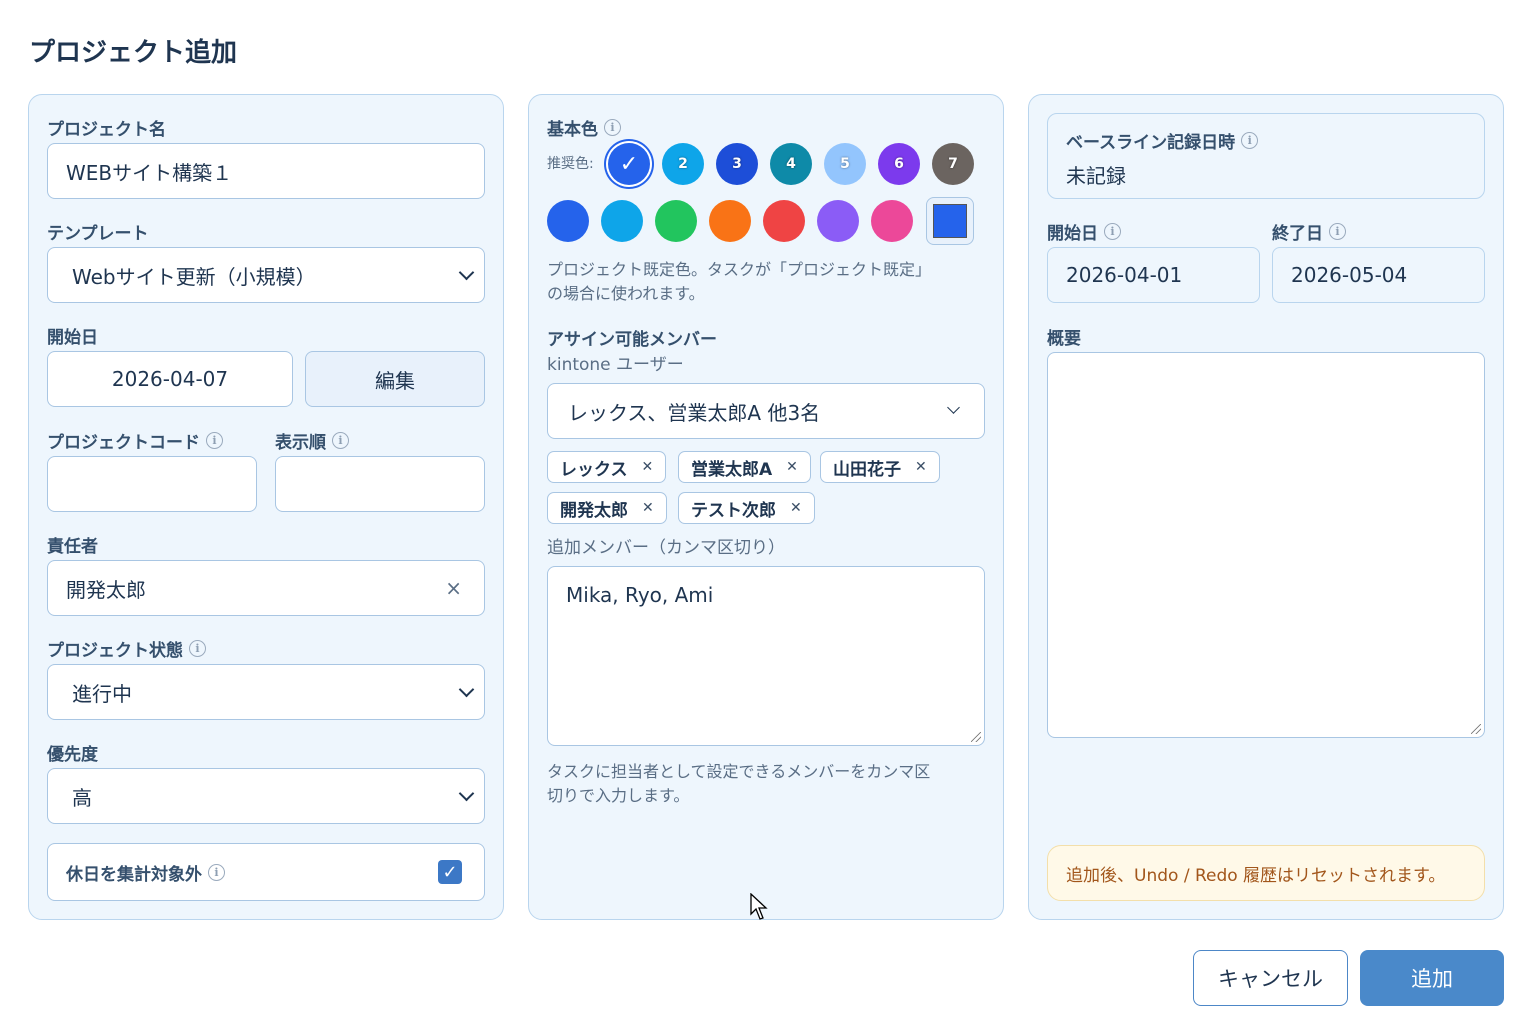  What do you see at coordinates (72, 755) in the screenshot?
I see `priority-label: 優先度` at bounding box center [72, 755].